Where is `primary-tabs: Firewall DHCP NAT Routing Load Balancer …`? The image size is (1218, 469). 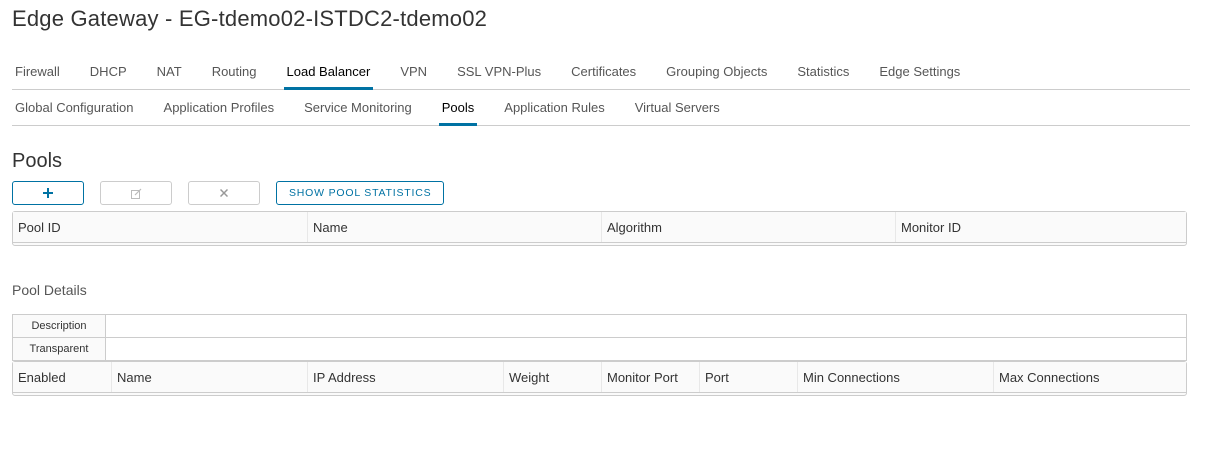
primary-tabs: Firewall DHCP NAT Routing Load Balancer … is located at coordinates (601, 72).